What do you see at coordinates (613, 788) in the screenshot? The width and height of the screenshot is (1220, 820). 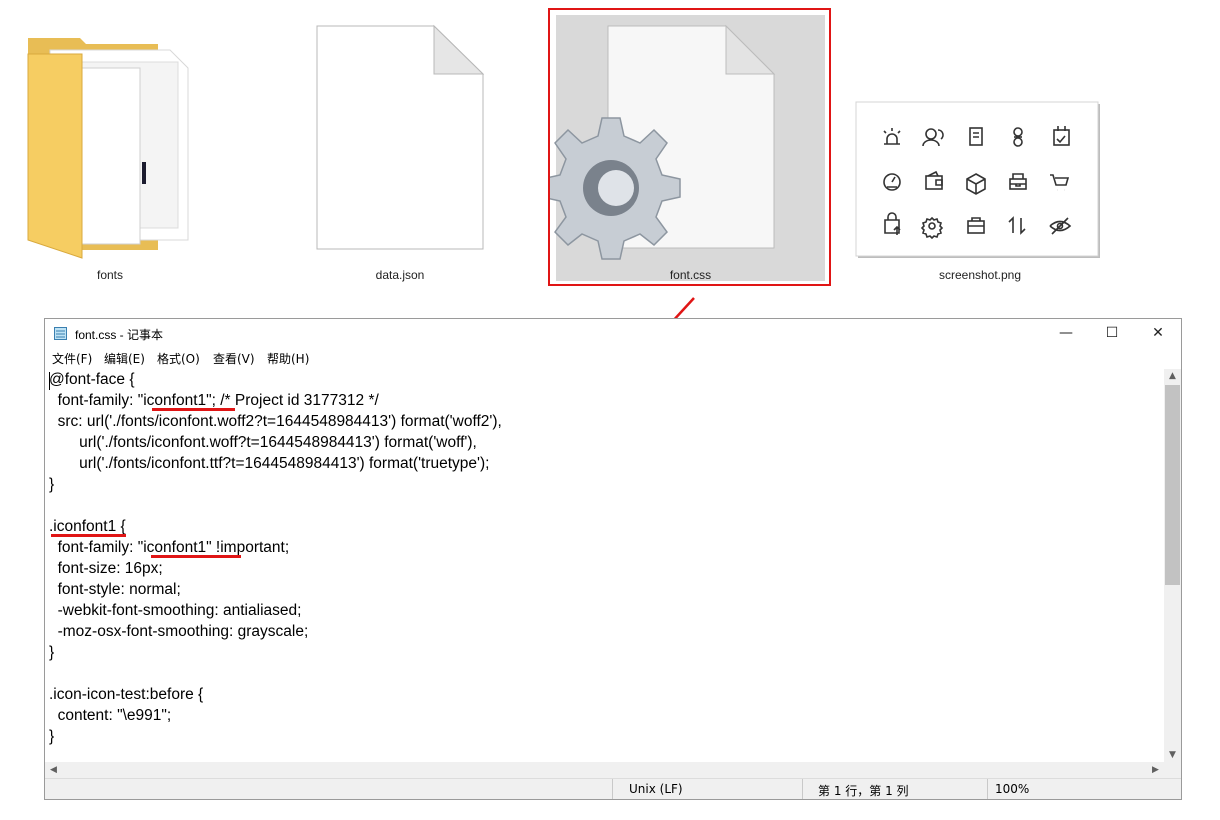 I see `status-bar: Unix (LF) 第 1 行，第 1 列 100%` at bounding box center [613, 788].